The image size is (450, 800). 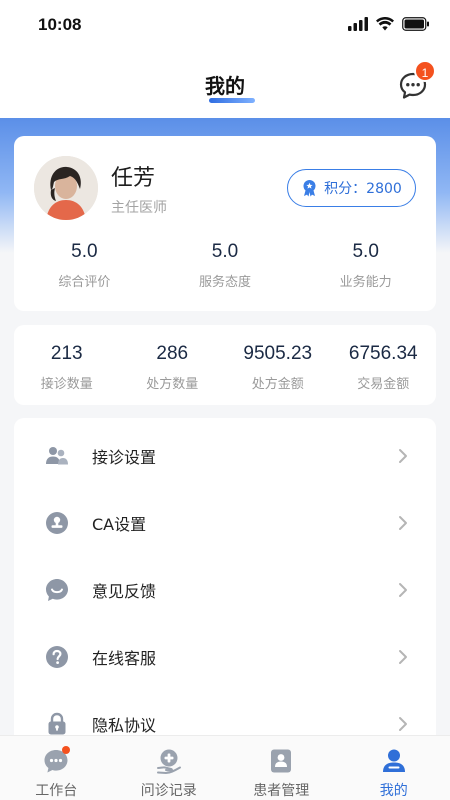 What do you see at coordinates (225, 589) in the screenshot?
I see `menu-item-feedback: 意见反馈` at bounding box center [225, 589].